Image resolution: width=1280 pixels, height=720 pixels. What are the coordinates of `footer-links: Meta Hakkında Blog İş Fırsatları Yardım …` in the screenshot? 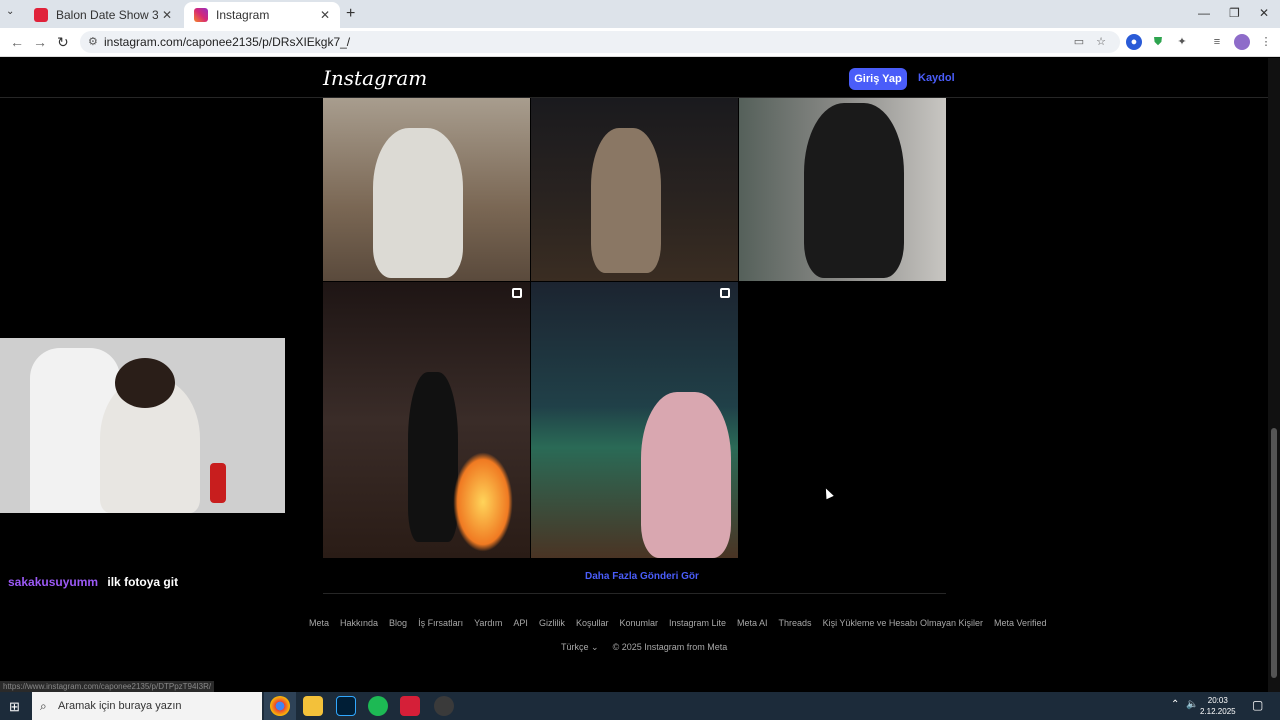 It's located at (678, 623).